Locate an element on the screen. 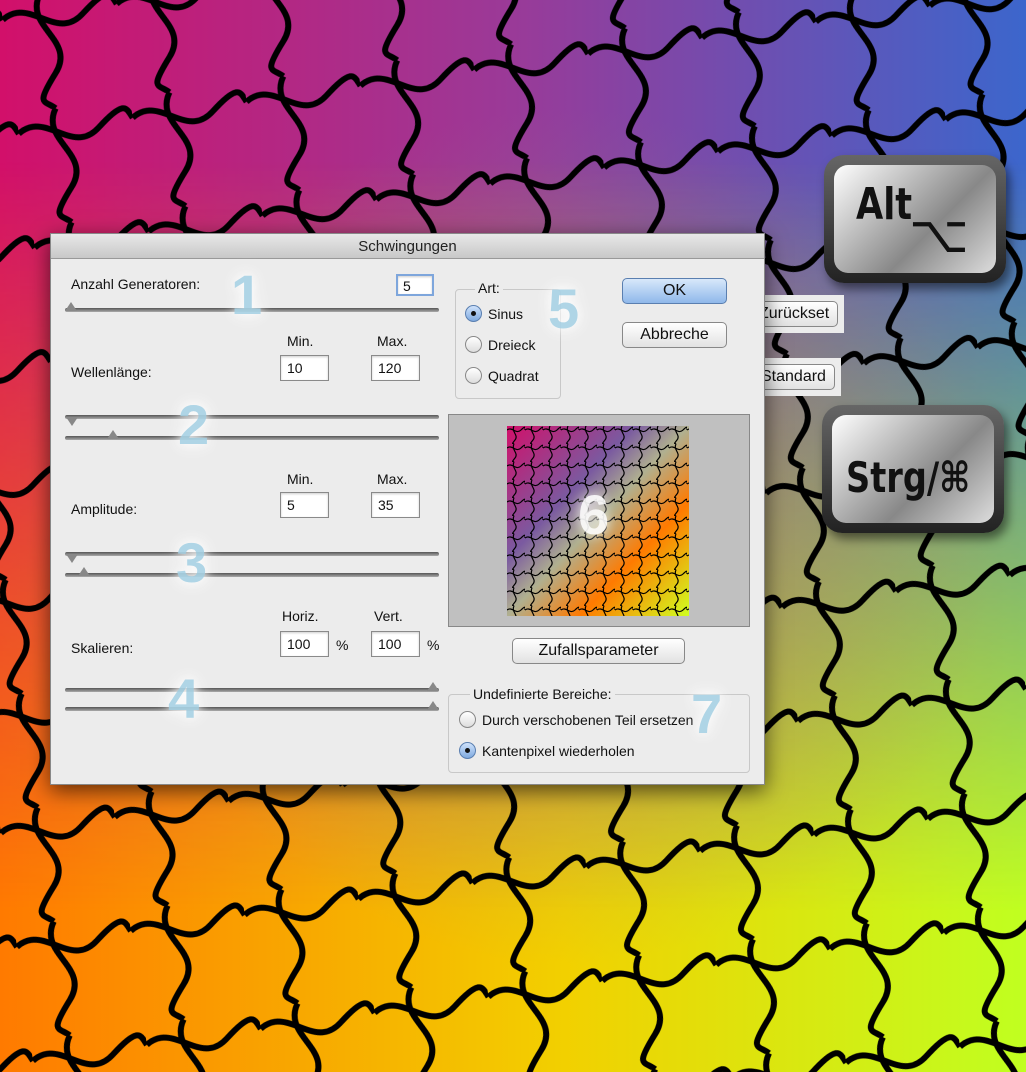 The image size is (1026, 1072). callout-1: 1 is located at coordinates (247, 294).